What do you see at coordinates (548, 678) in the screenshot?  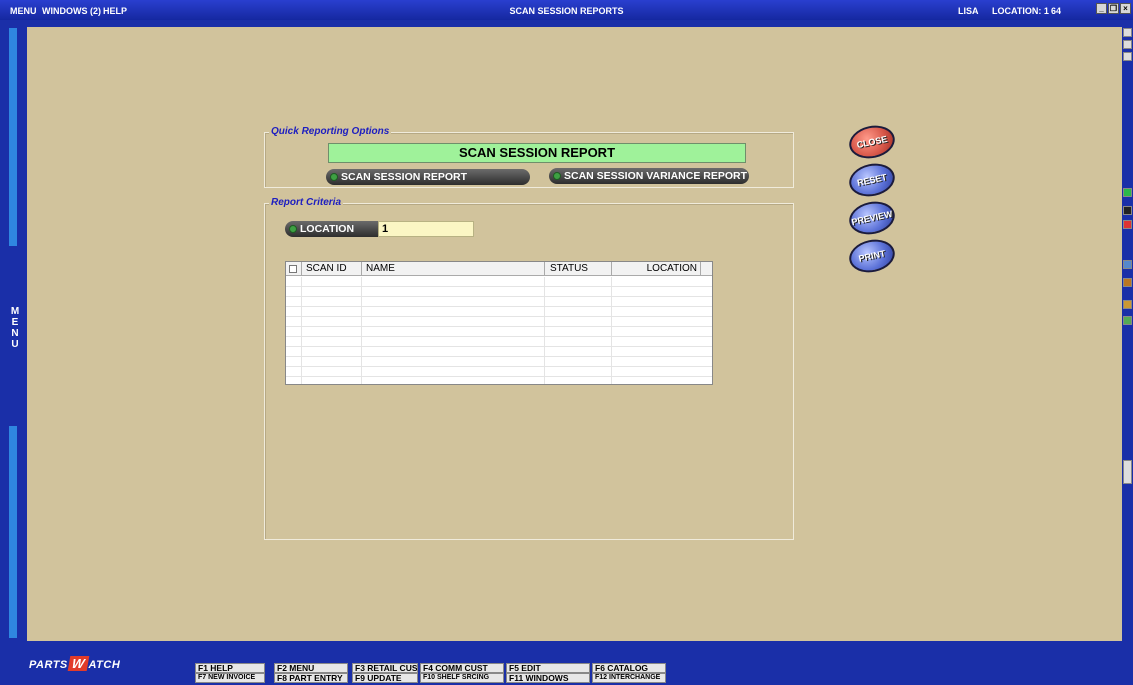 I see `fkey-f11-windows: F11 WINDOWS` at bounding box center [548, 678].